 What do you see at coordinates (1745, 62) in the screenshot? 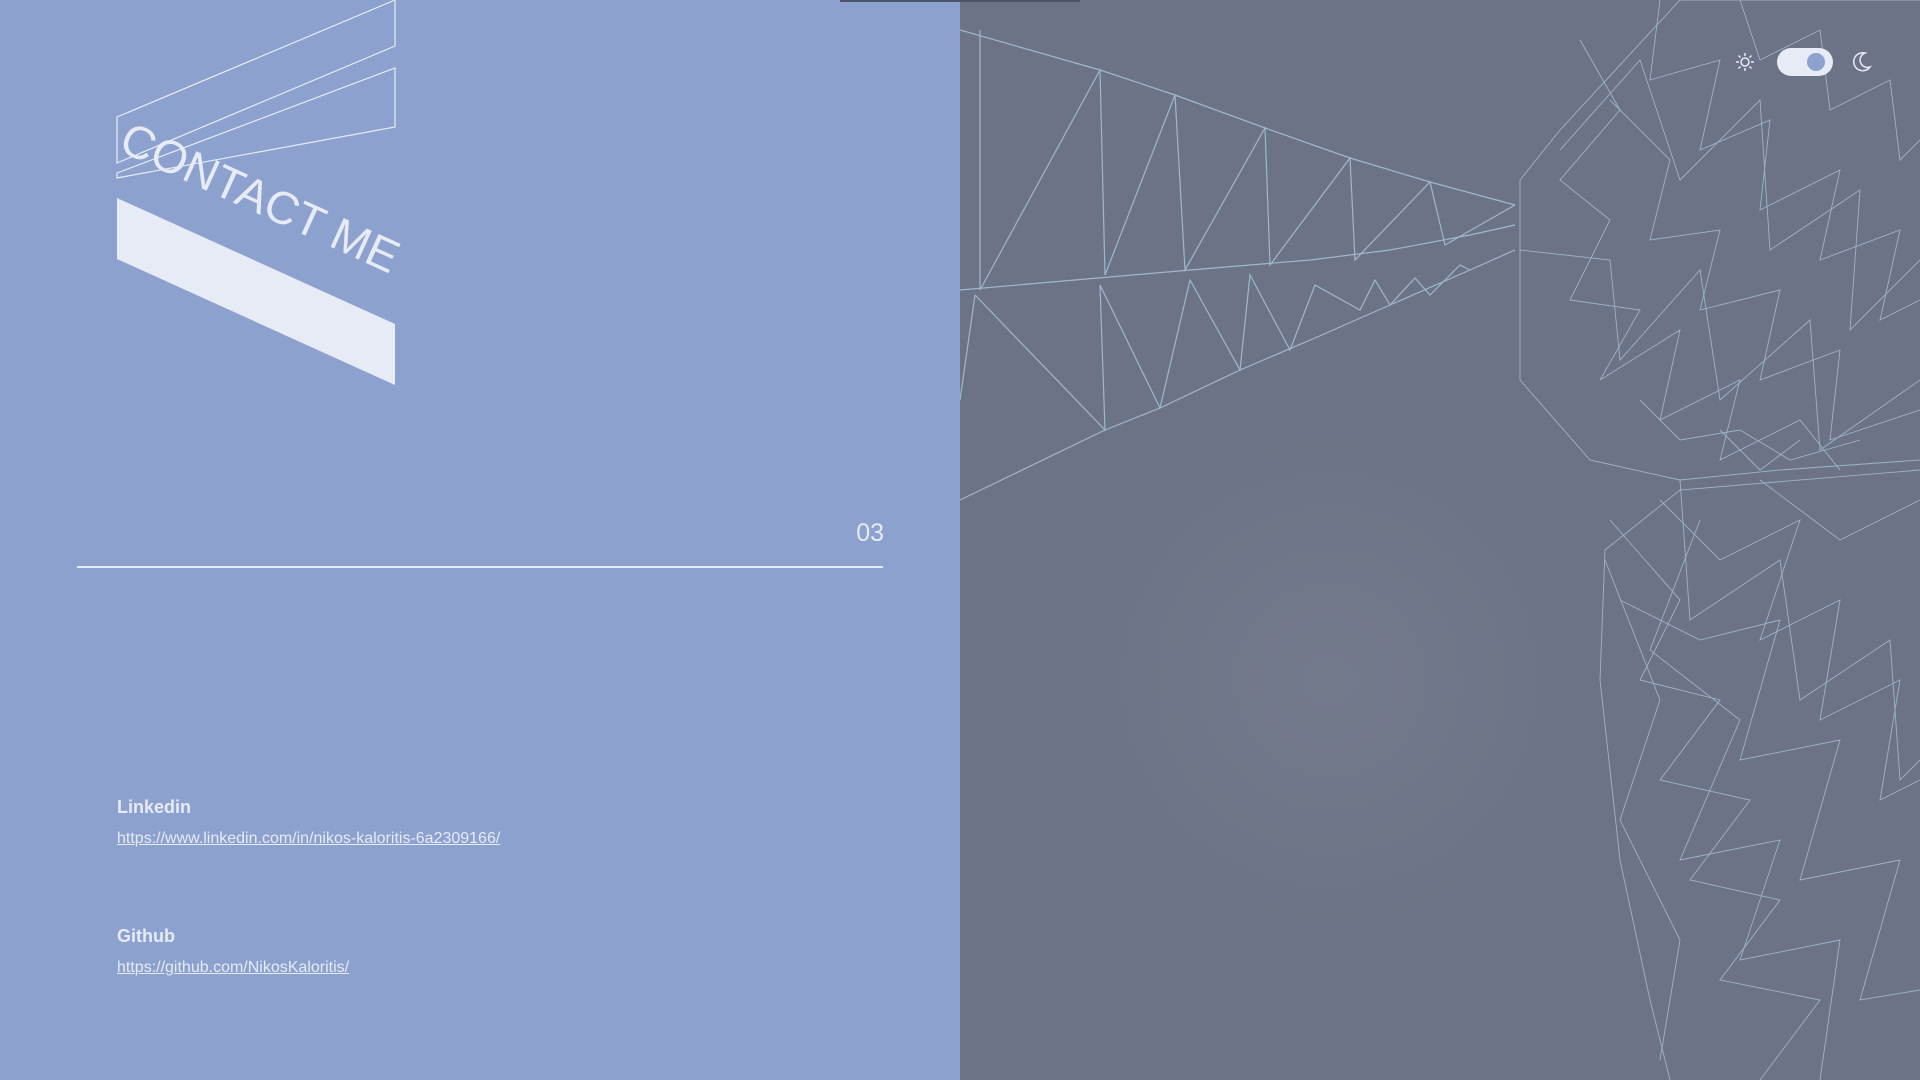
I see `sun-icon` at bounding box center [1745, 62].